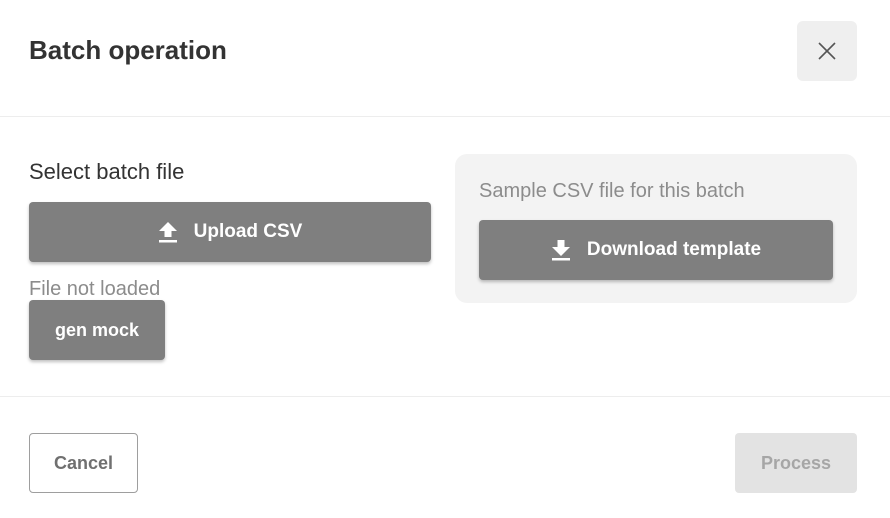 The image size is (890, 518). What do you see at coordinates (674, 249) in the screenshot?
I see `download-template-label: Download template` at bounding box center [674, 249].